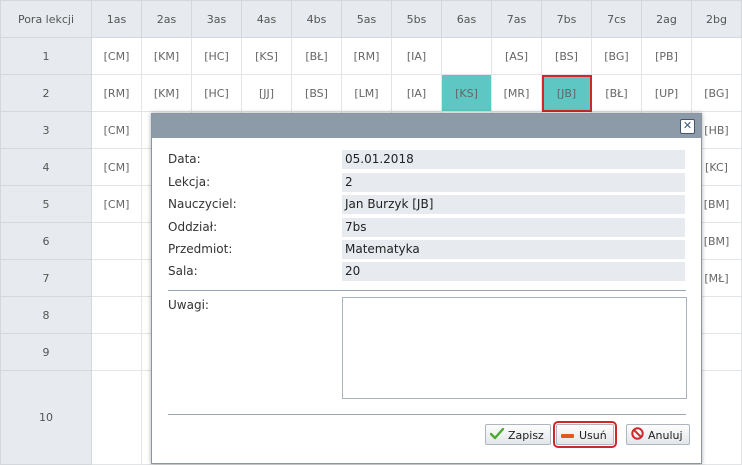  I want to click on field-value-lesson: 2, so click(513, 182).